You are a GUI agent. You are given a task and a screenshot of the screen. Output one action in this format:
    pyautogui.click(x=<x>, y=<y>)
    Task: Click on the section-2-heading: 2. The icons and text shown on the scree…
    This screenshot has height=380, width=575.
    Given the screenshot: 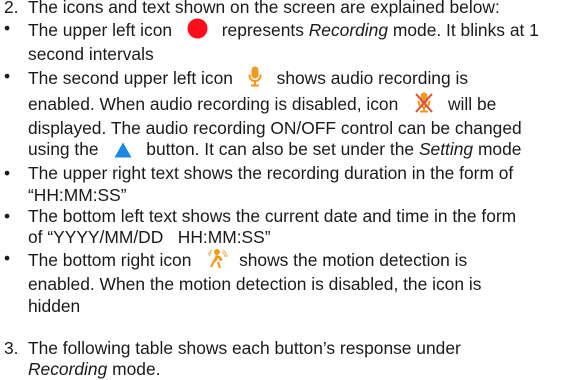 What is the action you would take?
    pyautogui.click(x=287, y=9)
    